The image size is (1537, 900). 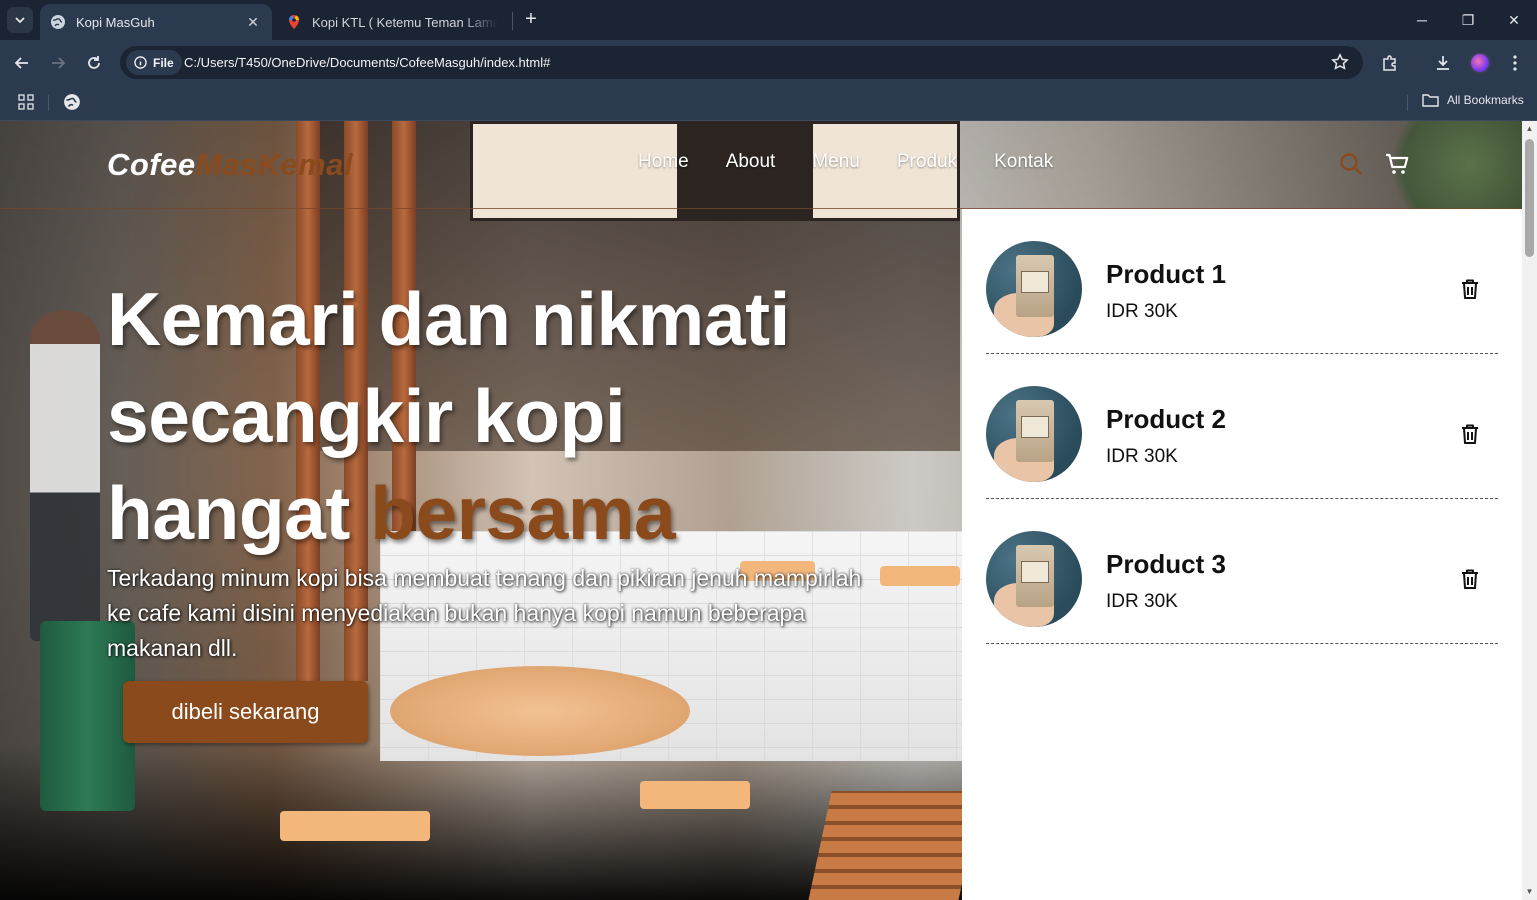 I want to click on scroll-down-arrow: ▼, so click(x=1529, y=892).